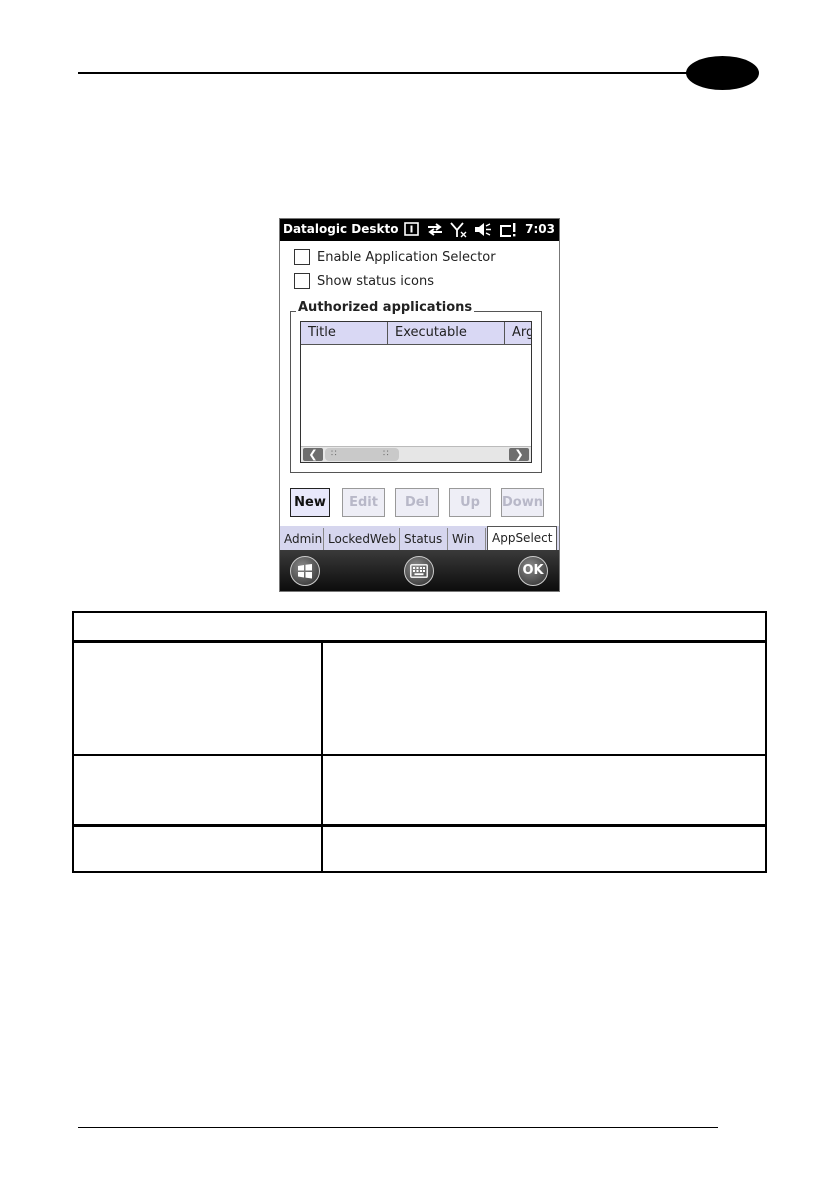  I want to click on no-signal-icon, so click(459, 232).